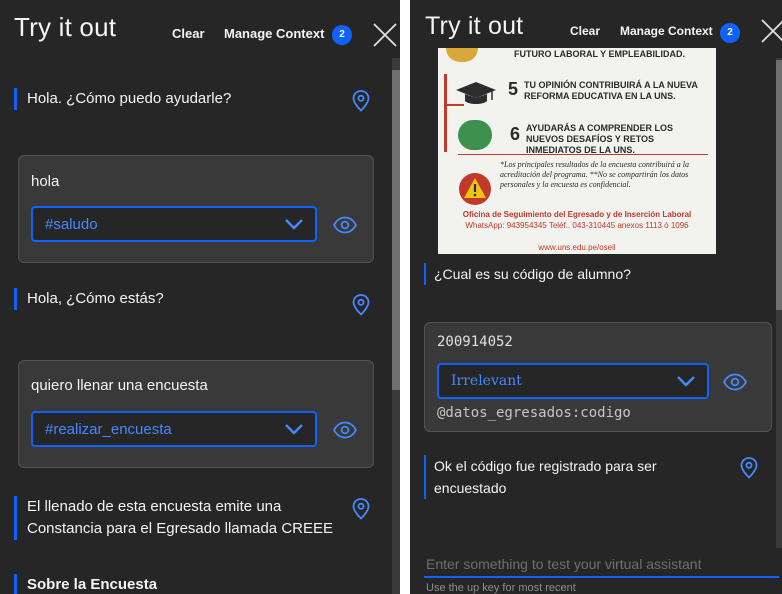 The height and width of the screenshot is (594, 782). What do you see at coordinates (45, 181) in the screenshot?
I see `user-message-text: hola` at bounding box center [45, 181].